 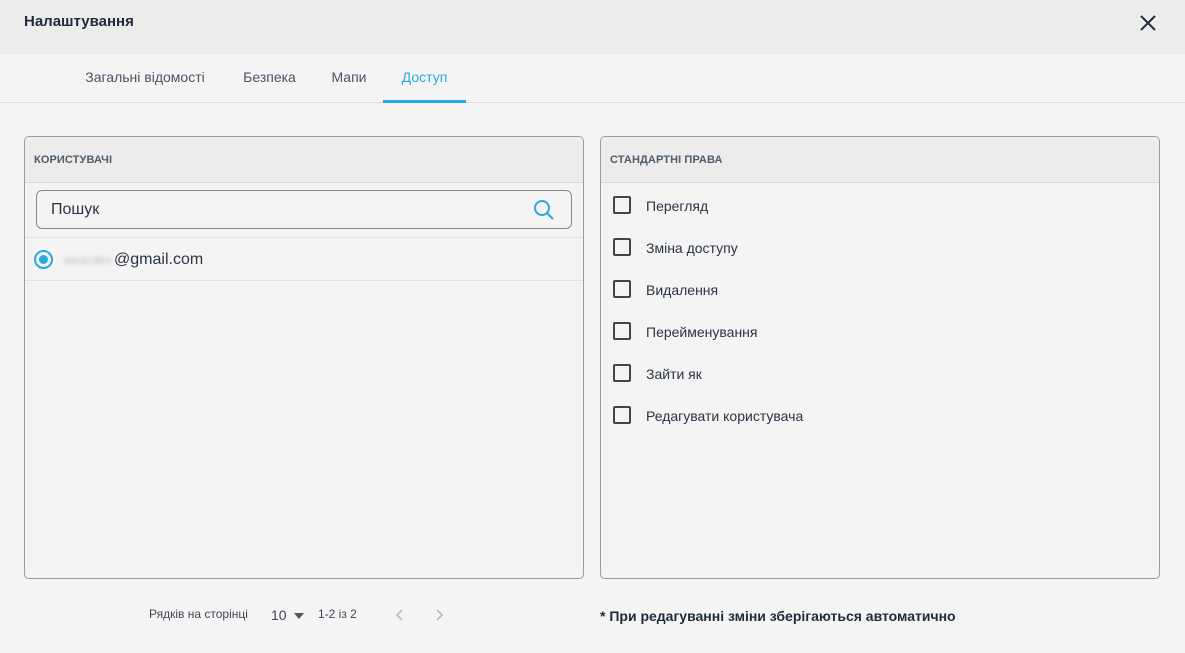 I want to click on dialog-title: Налаштування, so click(x=79, y=21).